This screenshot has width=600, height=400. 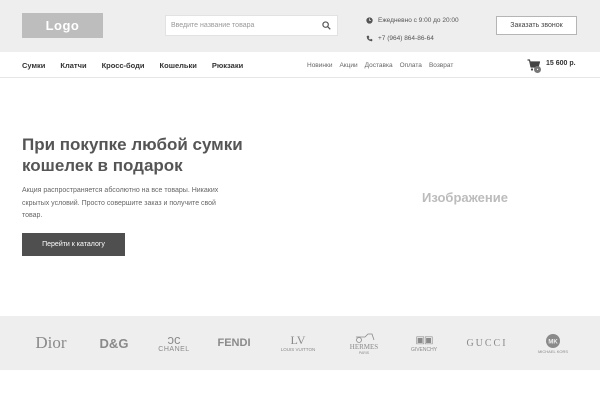 What do you see at coordinates (174, 339) in the screenshot?
I see `chanel-cc-icon: ↄc` at bounding box center [174, 339].